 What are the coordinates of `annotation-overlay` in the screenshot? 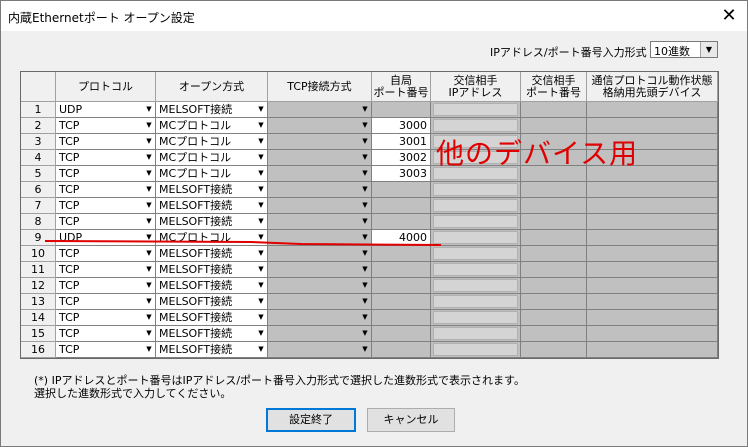 It's located at (243, 243).